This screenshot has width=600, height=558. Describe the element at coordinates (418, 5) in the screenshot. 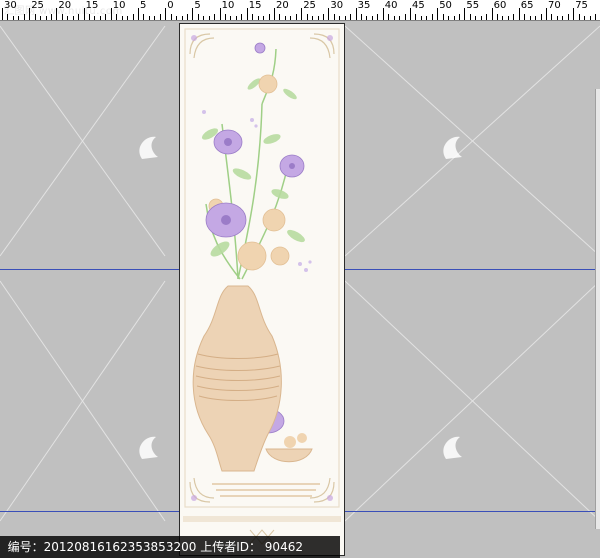

I see `ruler-label: 45` at that location.